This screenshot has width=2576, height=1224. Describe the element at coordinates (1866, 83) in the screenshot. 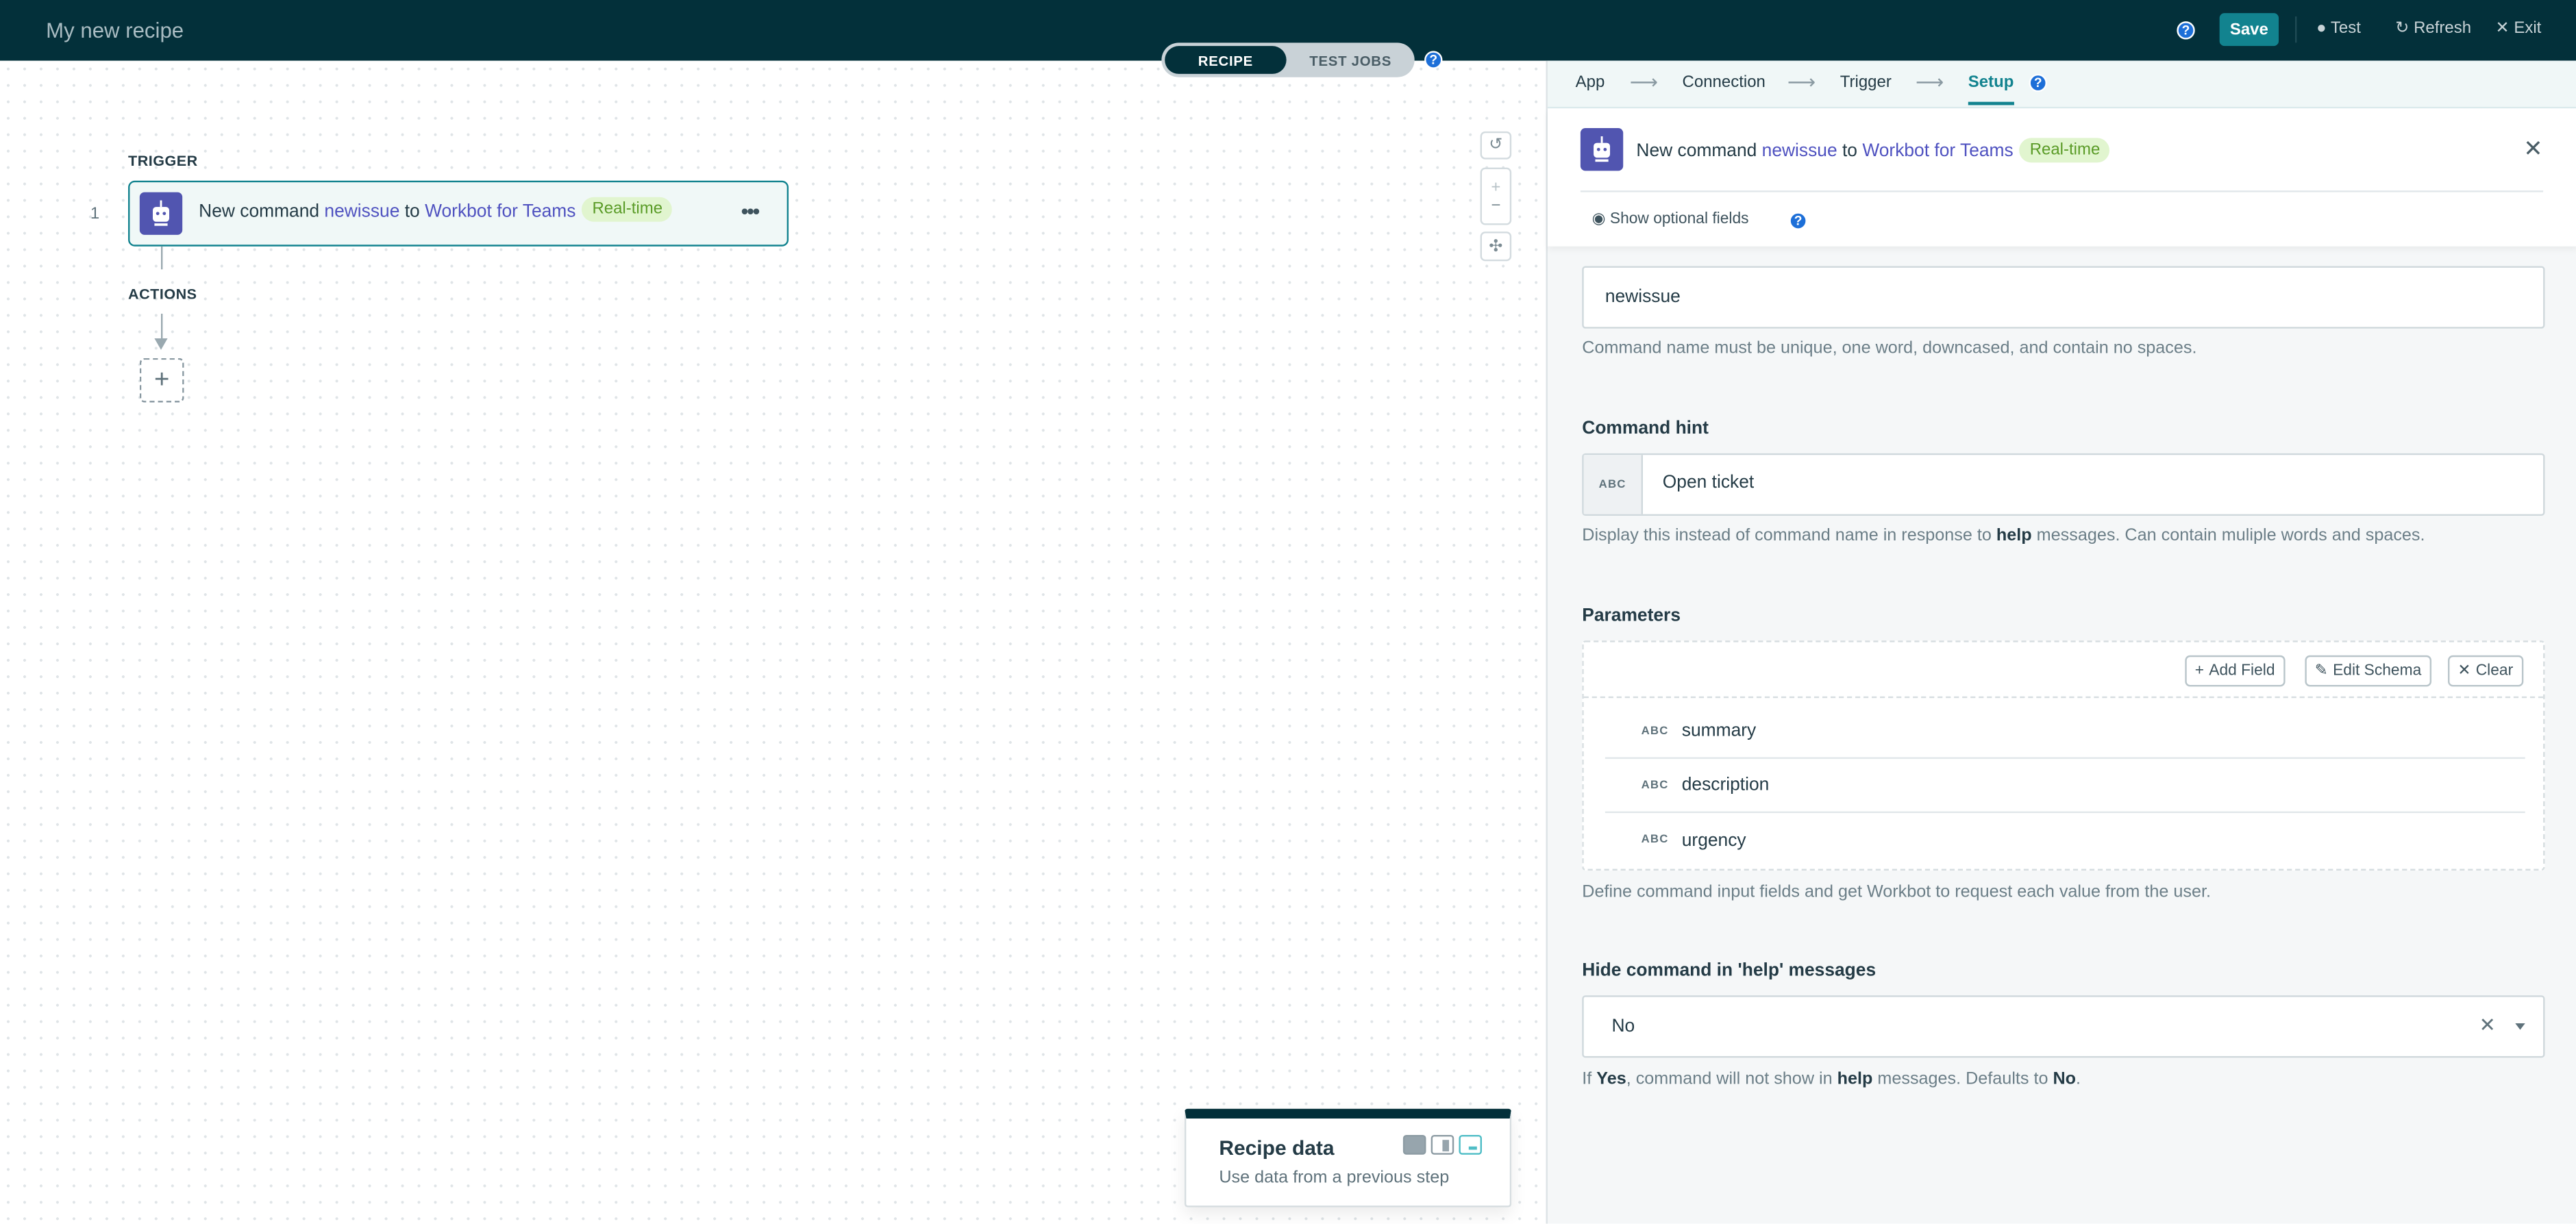

I see `step-trigger: Trigger` at that location.